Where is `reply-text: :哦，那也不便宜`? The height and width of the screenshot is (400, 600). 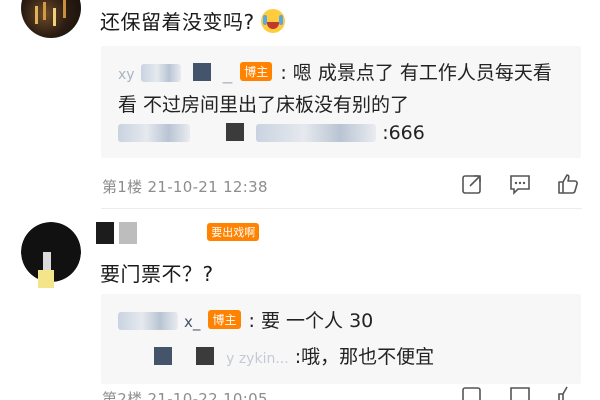 reply-text: :哦，那也不便宜 is located at coordinates (364, 357).